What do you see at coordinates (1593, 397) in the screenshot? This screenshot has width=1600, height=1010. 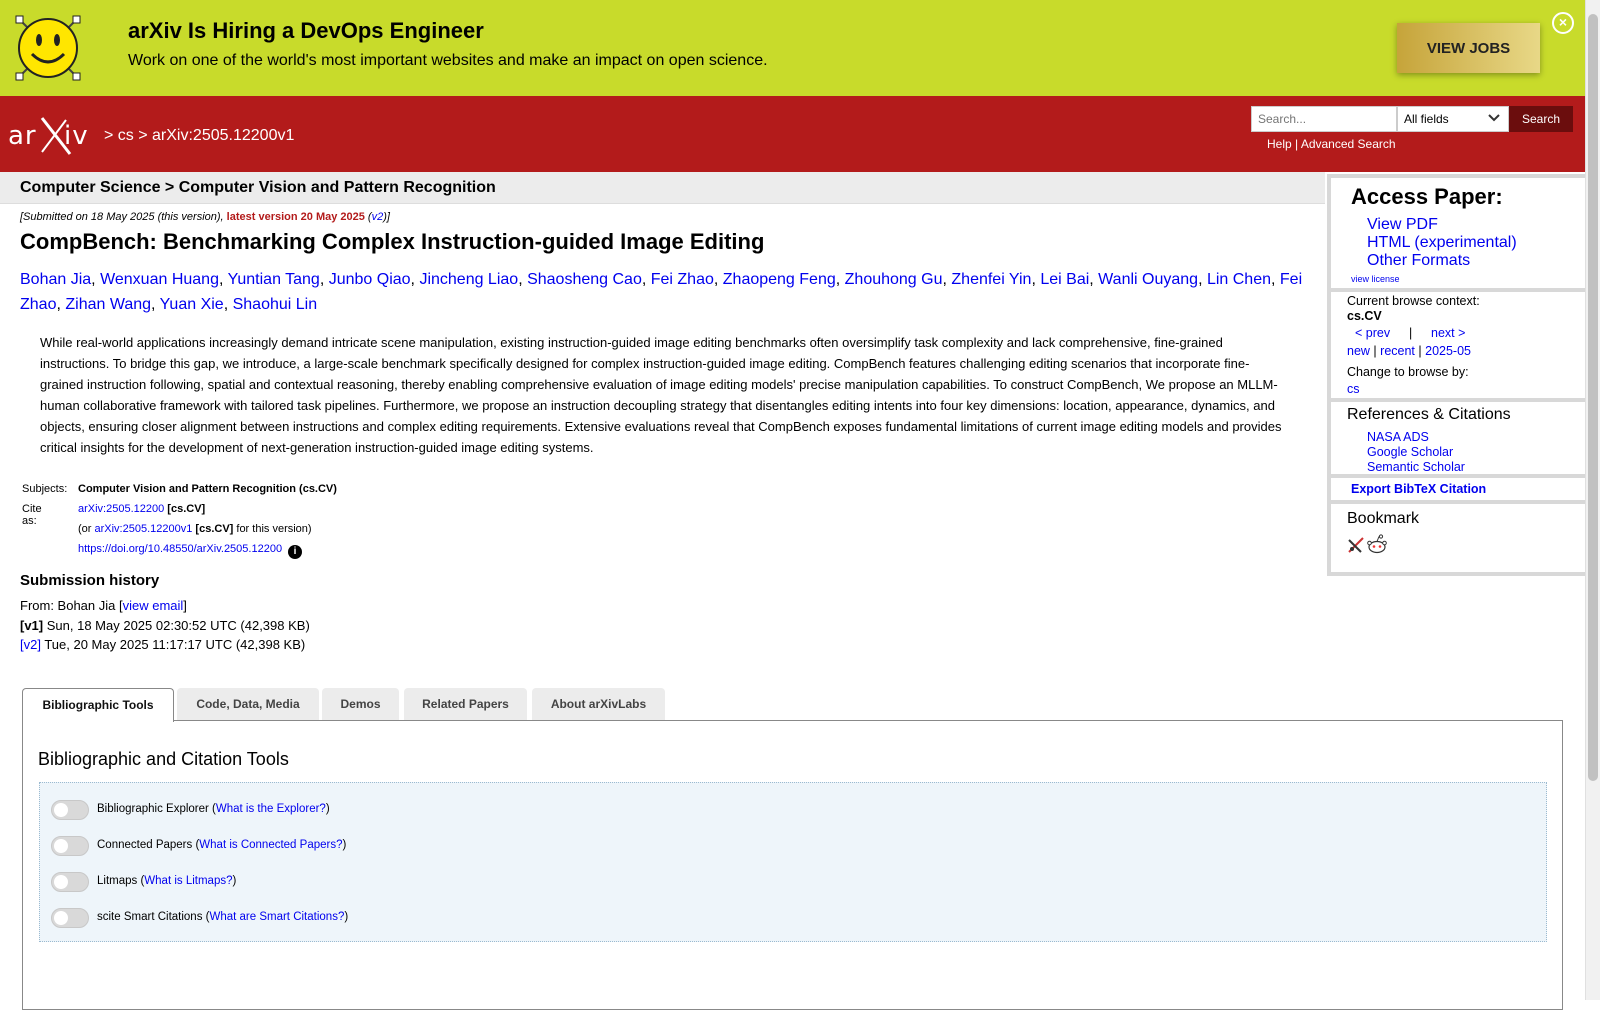 I see `scrollbar-thumb` at bounding box center [1593, 397].